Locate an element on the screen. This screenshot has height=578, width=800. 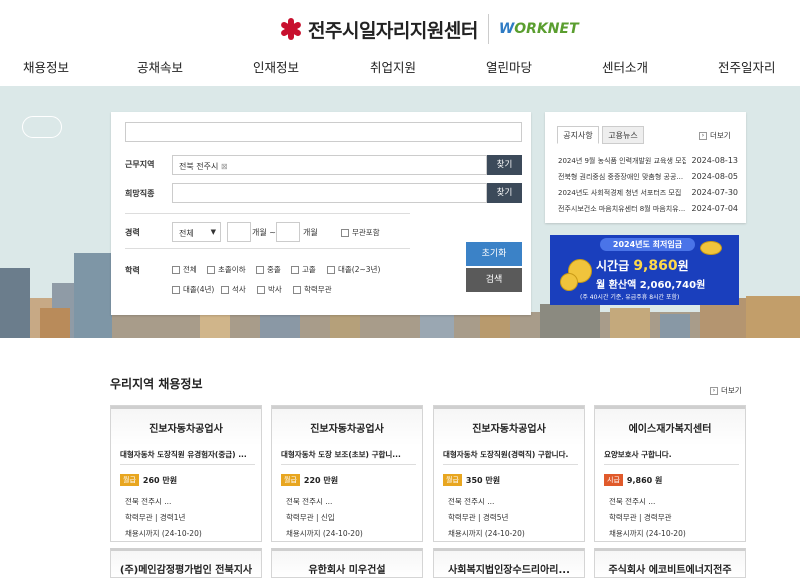
location-chip: 전북 전주시 is located at coordinates (199, 166).